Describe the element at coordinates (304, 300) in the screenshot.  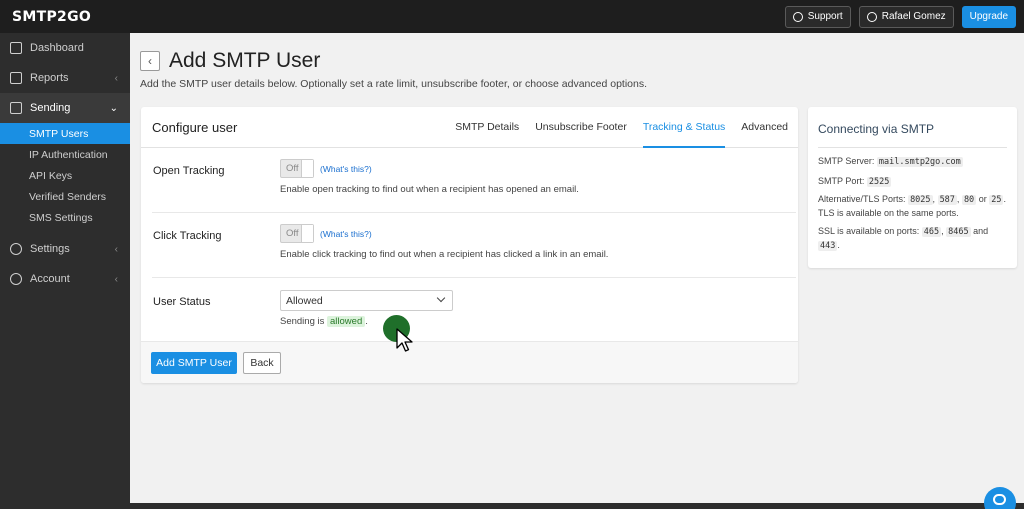
I see `user-status-value: Allowed` at that location.